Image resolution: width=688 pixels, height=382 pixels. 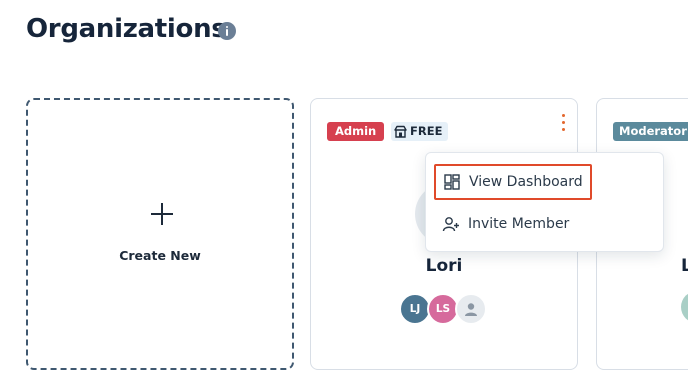 What do you see at coordinates (526, 182) in the screenshot?
I see `menu-item-label: View Dashboard` at bounding box center [526, 182].